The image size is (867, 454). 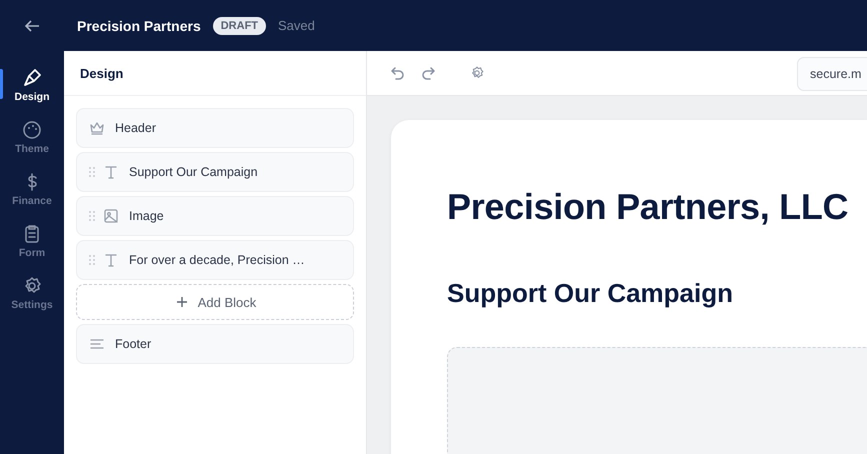 What do you see at coordinates (215, 302) in the screenshot?
I see `add-block-button: Add Block` at bounding box center [215, 302].